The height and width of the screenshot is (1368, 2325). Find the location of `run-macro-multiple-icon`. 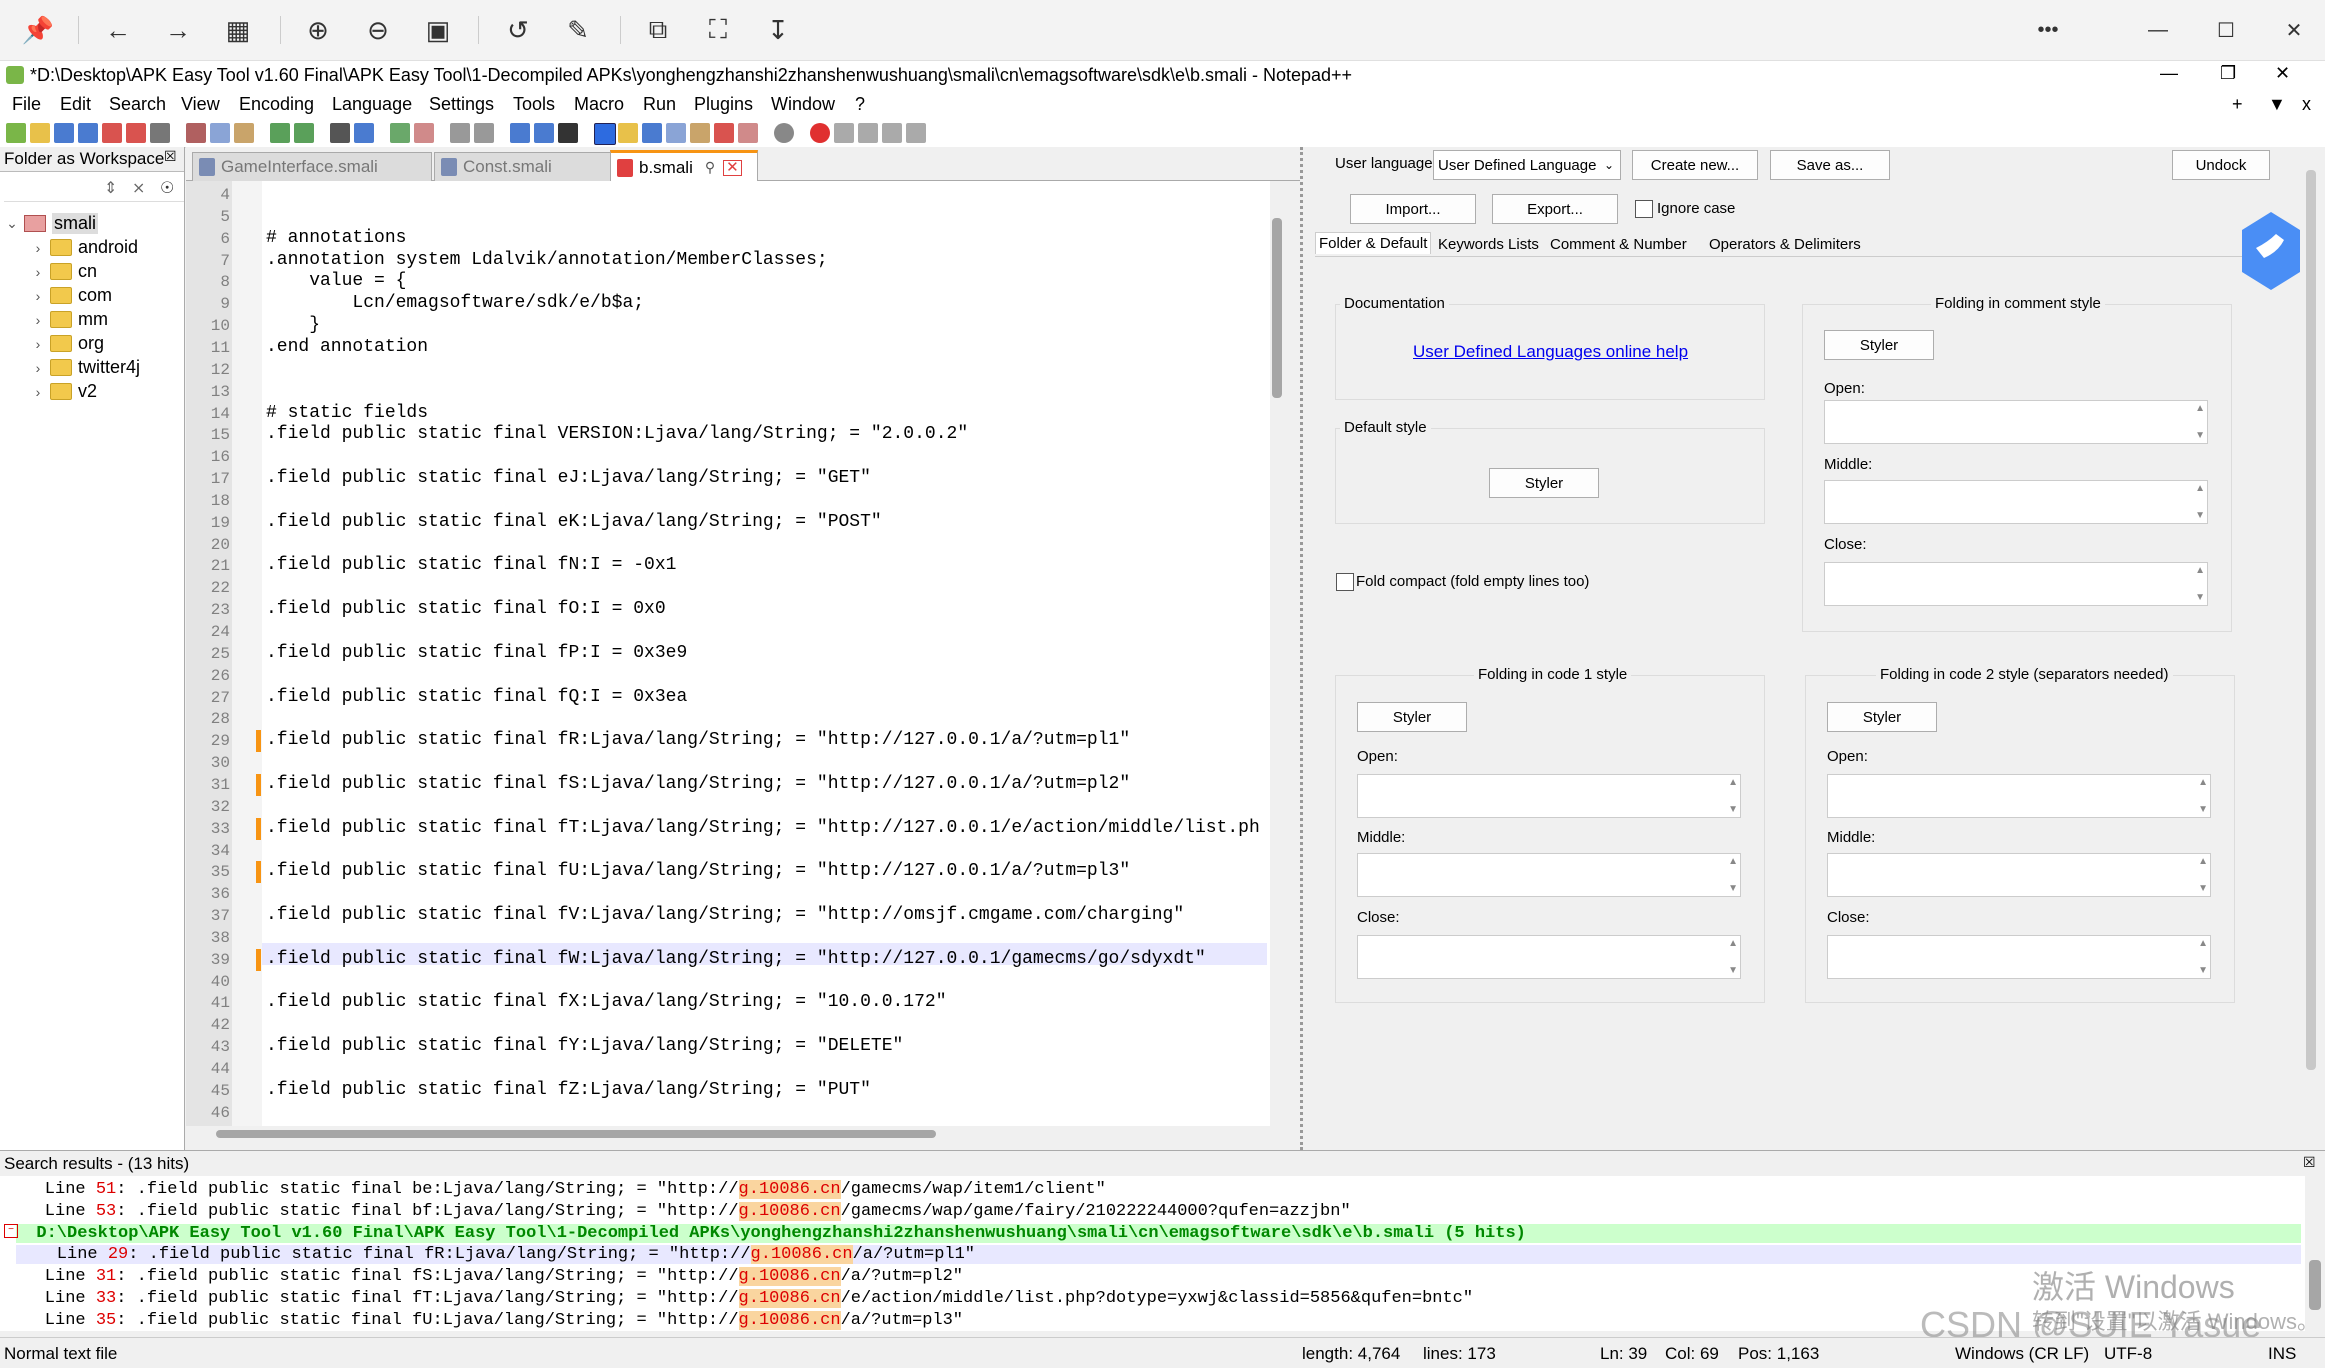

run-macro-multiple-icon is located at coordinates (892, 133).